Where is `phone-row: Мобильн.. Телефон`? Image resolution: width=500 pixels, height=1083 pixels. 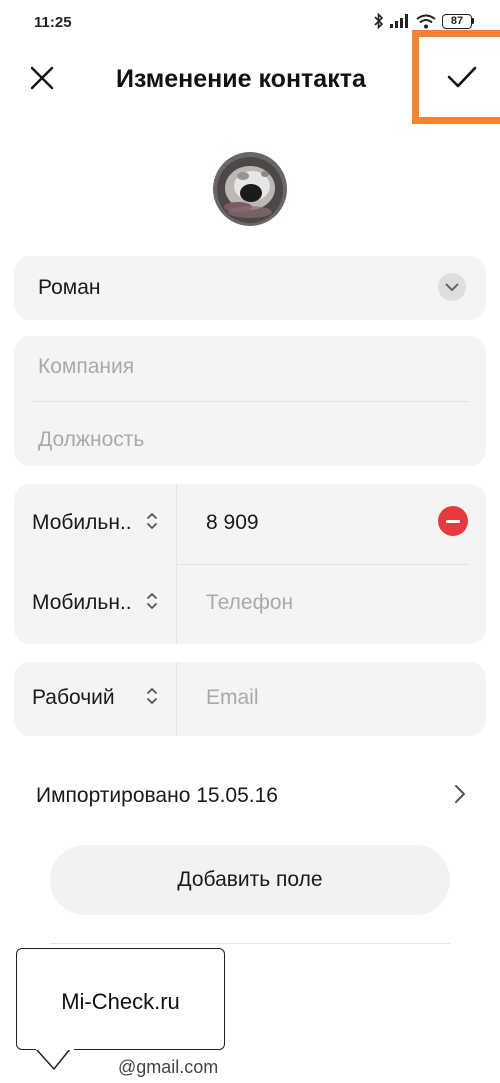
phone-row: Мобильн.. Телефон is located at coordinates (250, 604).